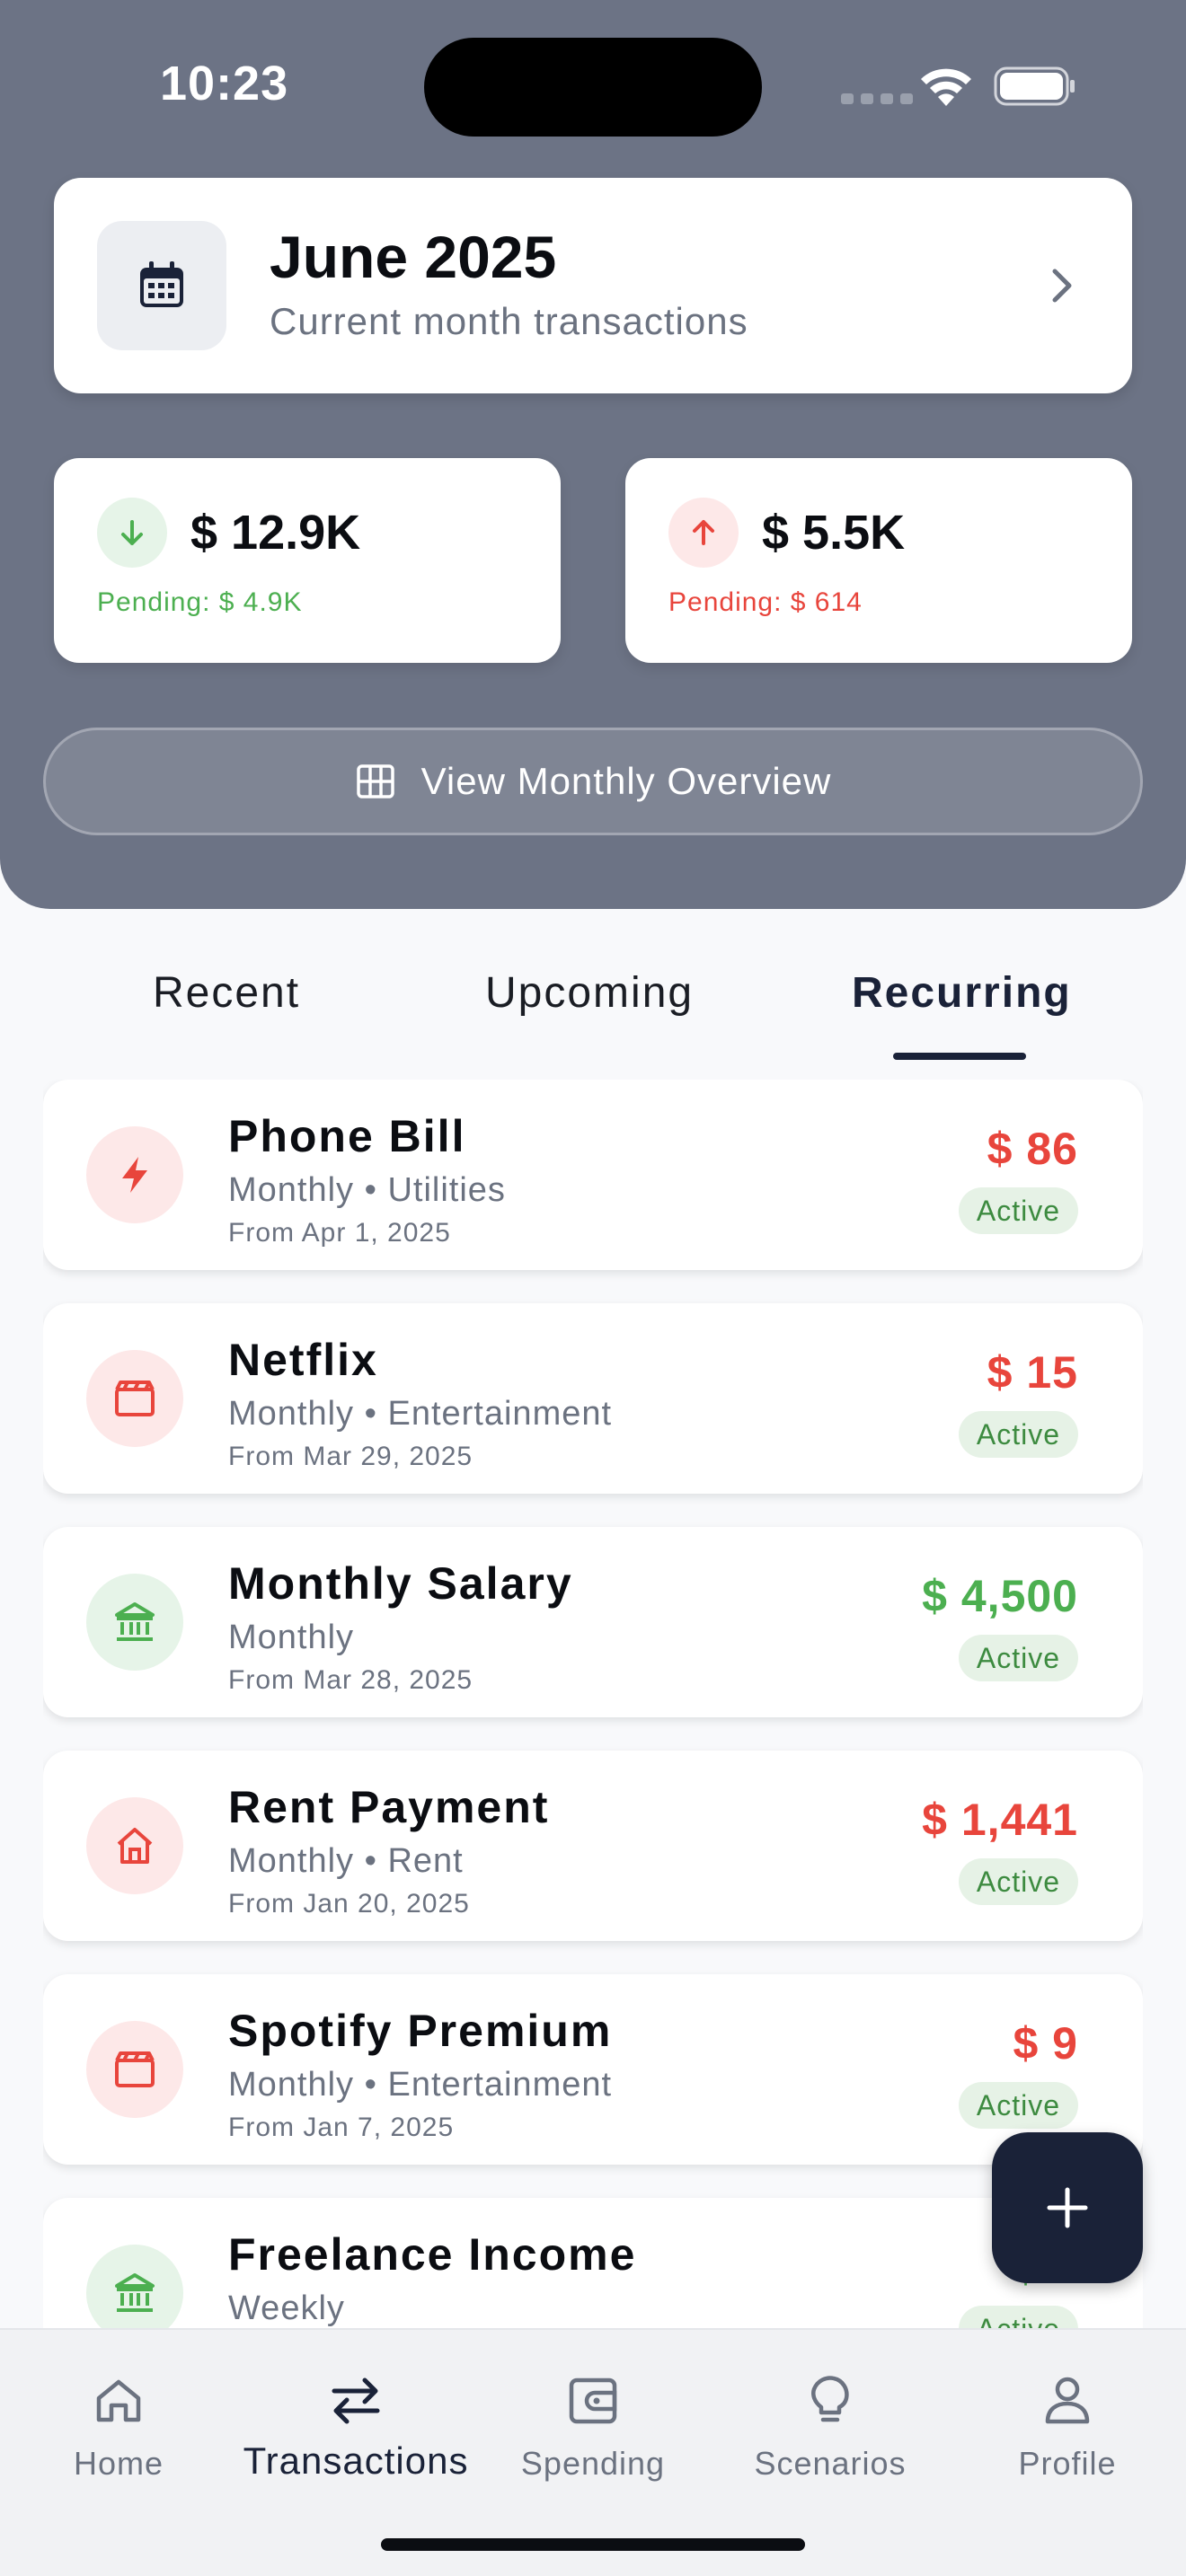 The width and height of the screenshot is (1186, 2576). Describe the element at coordinates (347, 1136) in the screenshot. I see `item-name: Phone Bill` at that location.